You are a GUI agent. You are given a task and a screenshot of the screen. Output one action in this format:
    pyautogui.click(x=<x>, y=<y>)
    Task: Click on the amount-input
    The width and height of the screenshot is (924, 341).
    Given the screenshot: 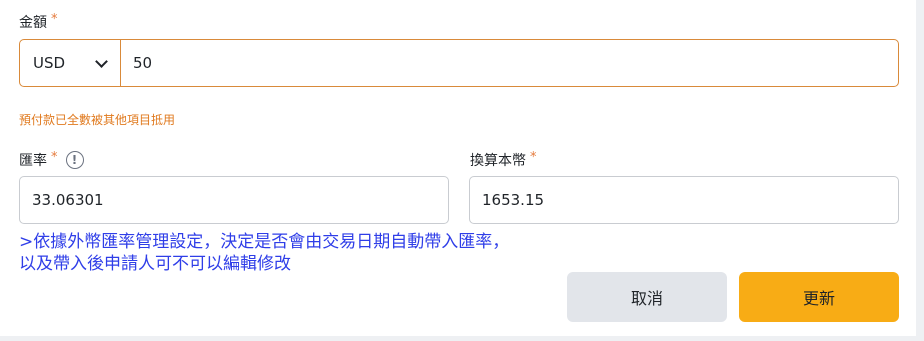 What is the action you would take?
    pyautogui.click(x=509, y=63)
    